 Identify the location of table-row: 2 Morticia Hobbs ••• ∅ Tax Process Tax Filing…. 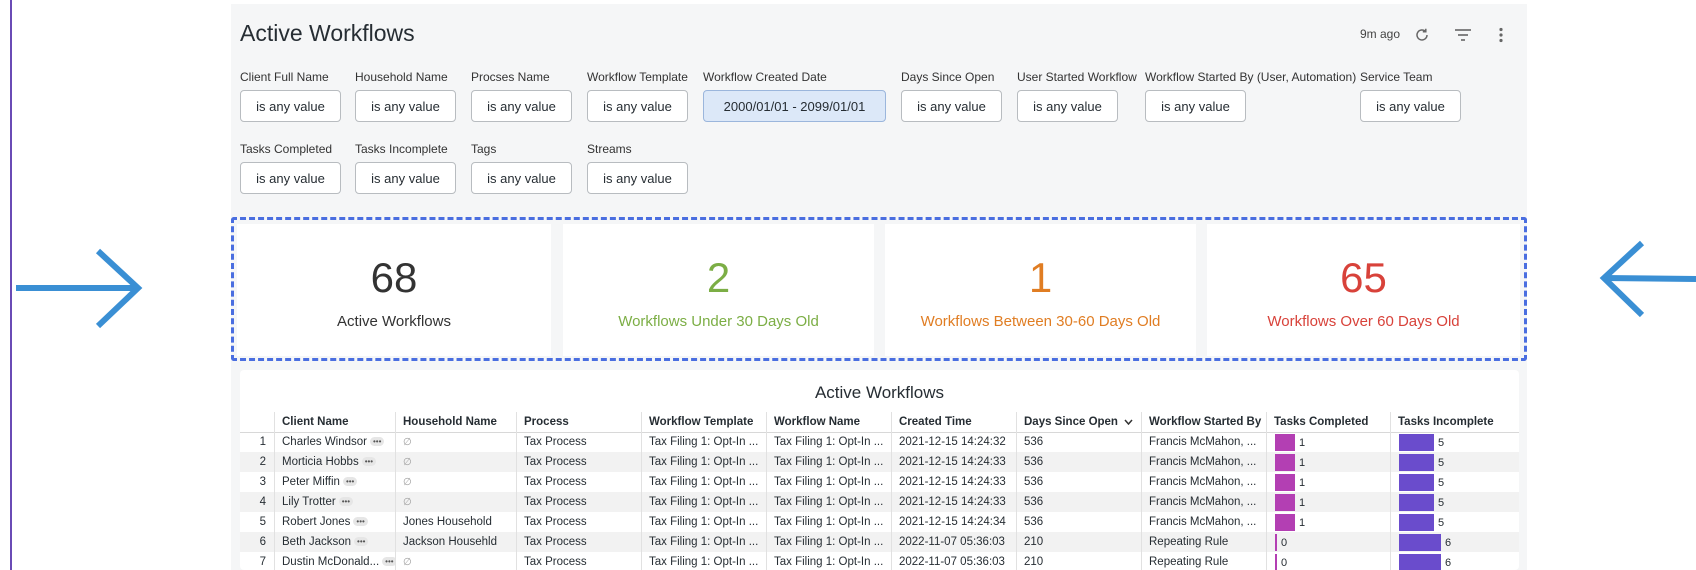
(879, 462).